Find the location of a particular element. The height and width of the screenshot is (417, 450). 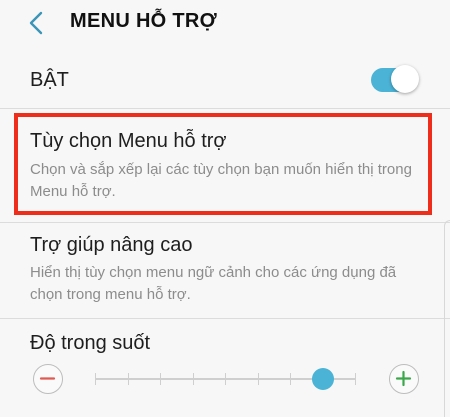

master-switch-label: BẬT is located at coordinates (49, 80).